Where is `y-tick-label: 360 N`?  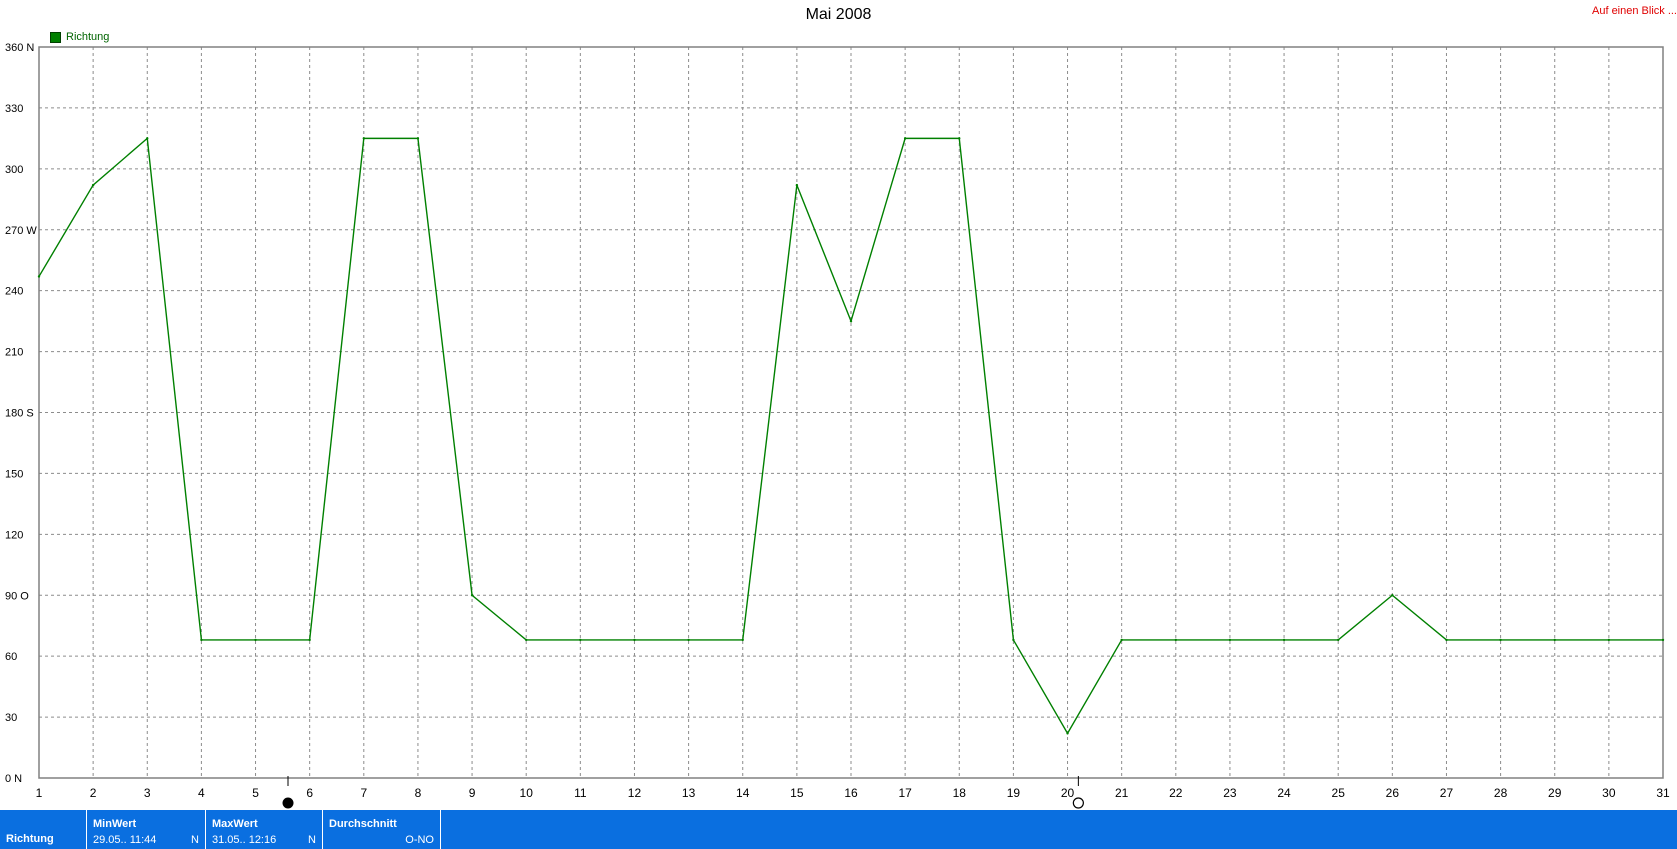 y-tick-label: 360 N is located at coordinates (19, 48).